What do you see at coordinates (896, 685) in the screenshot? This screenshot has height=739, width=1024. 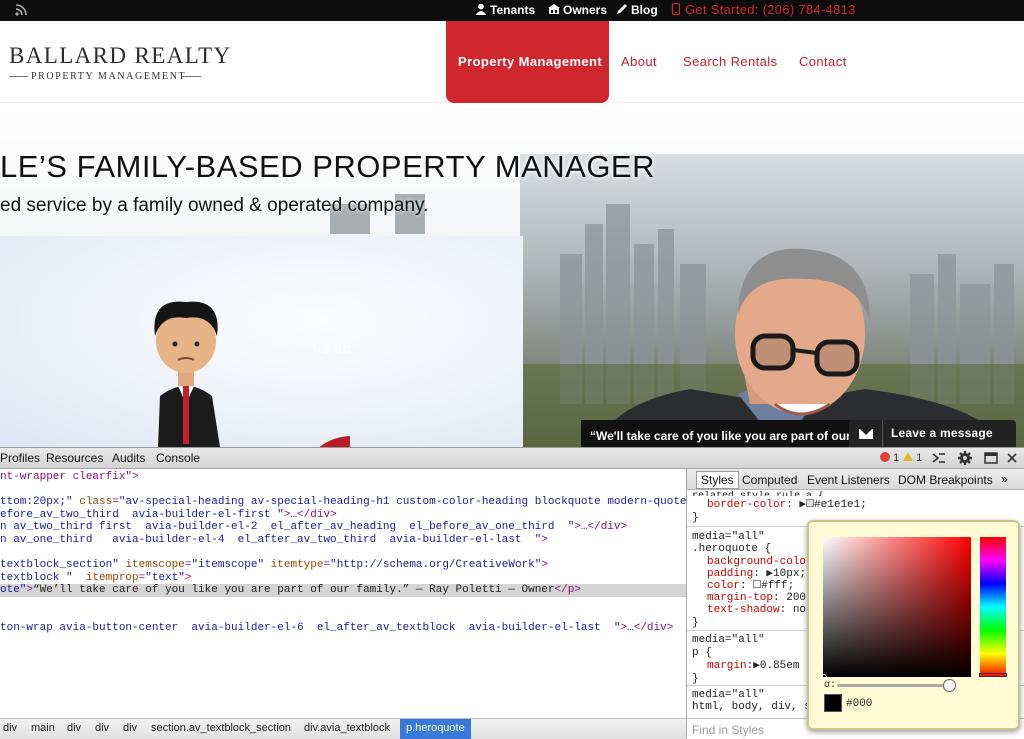 I see `alpha-slider` at bounding box center [896, 685].